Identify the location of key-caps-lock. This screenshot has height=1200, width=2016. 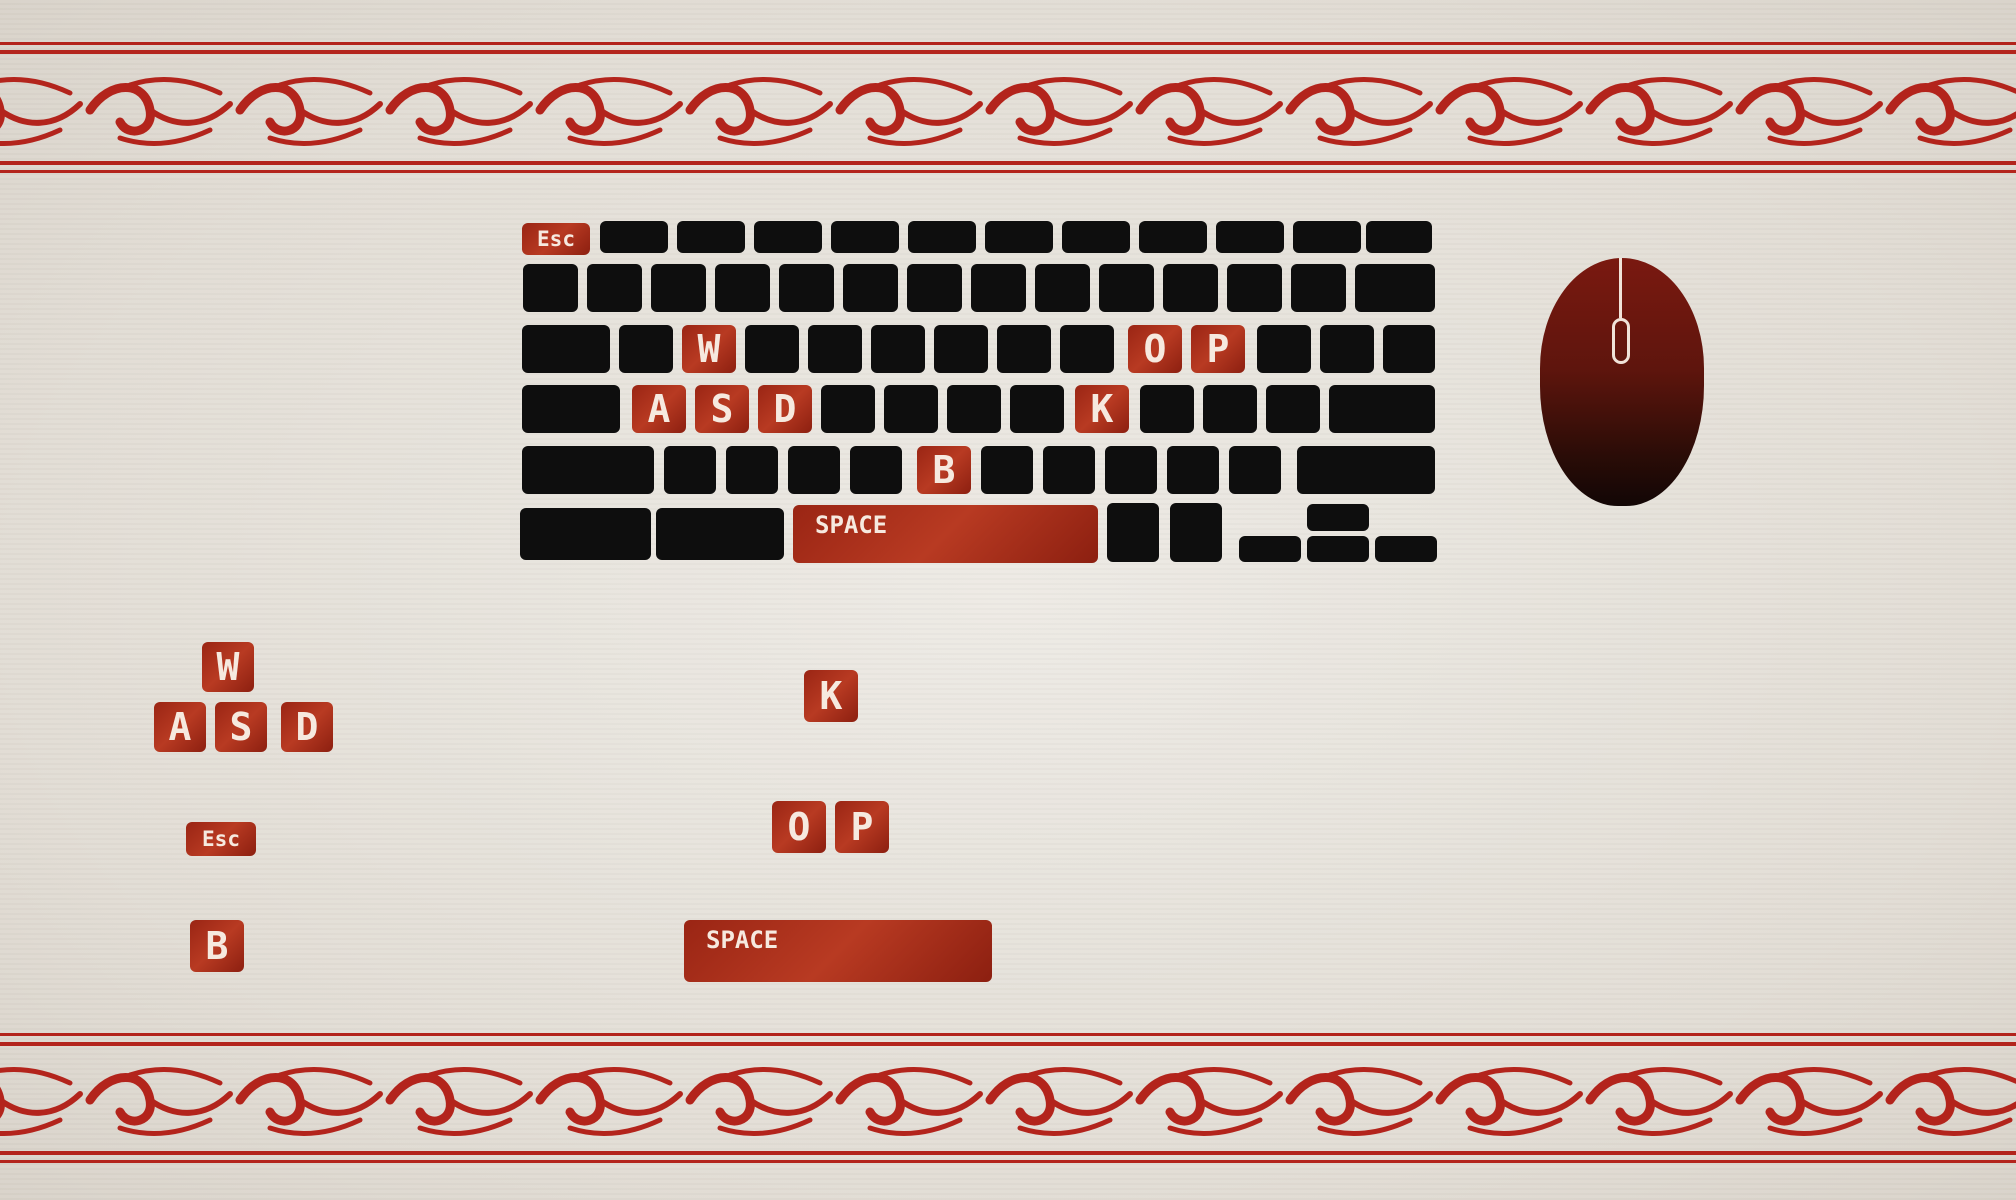
(571, 409).